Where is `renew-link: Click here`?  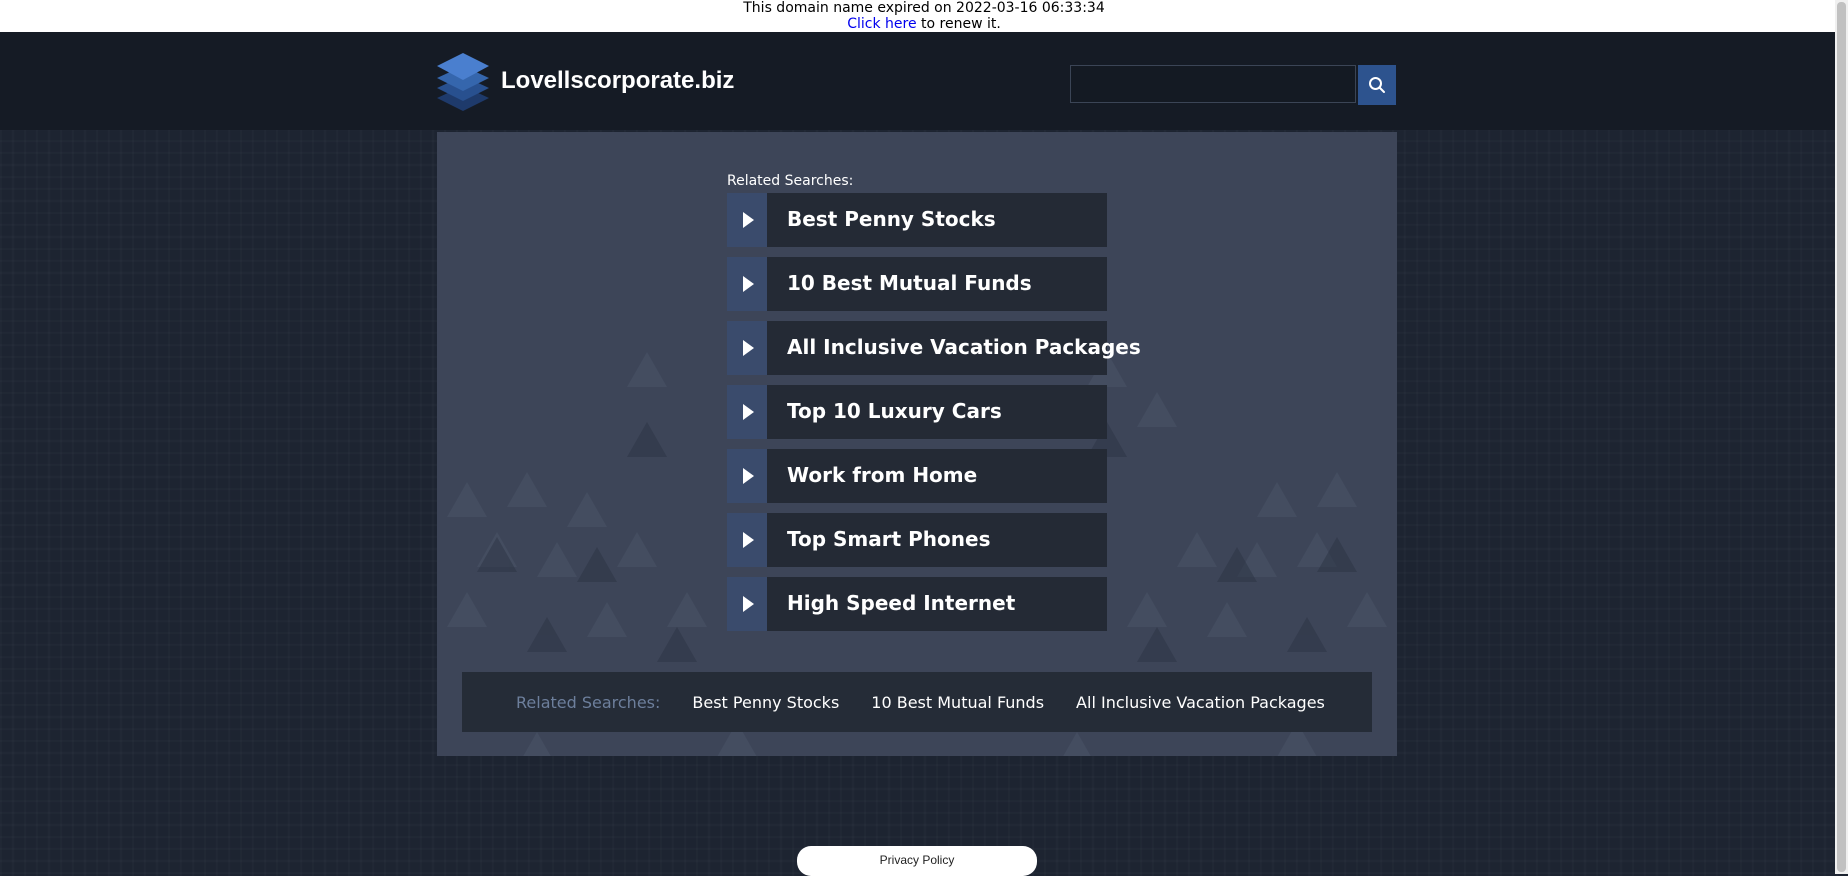
renew-link: Click here is located at coordinates (881, 24).